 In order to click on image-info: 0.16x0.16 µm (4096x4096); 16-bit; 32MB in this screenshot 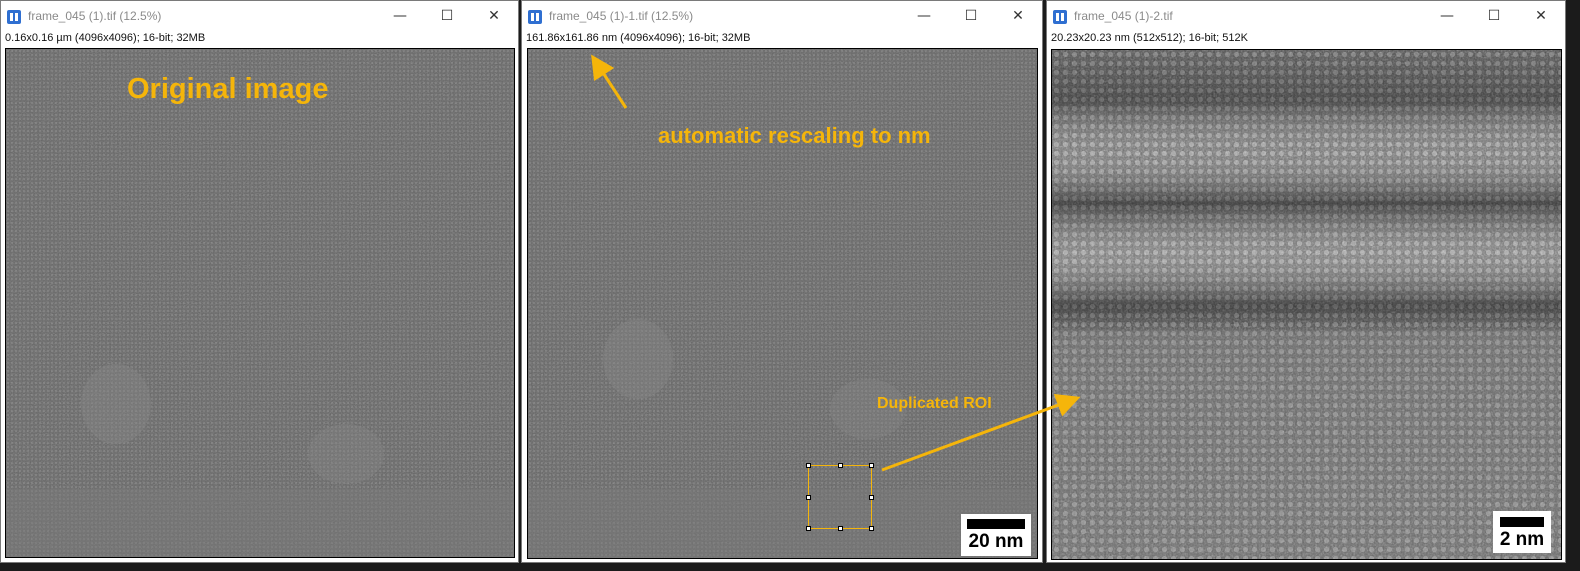, I will do `click(105, 38)`.